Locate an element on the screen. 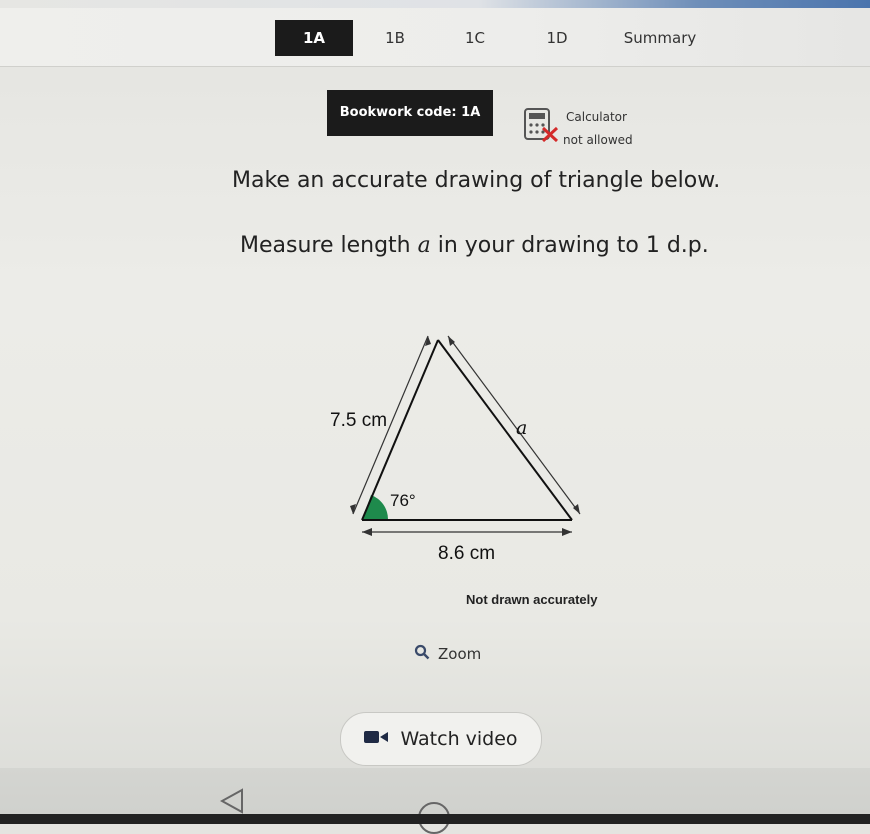 The image size is (870, 834). zoom-button: Zoom is located at coordinates (447, 654).